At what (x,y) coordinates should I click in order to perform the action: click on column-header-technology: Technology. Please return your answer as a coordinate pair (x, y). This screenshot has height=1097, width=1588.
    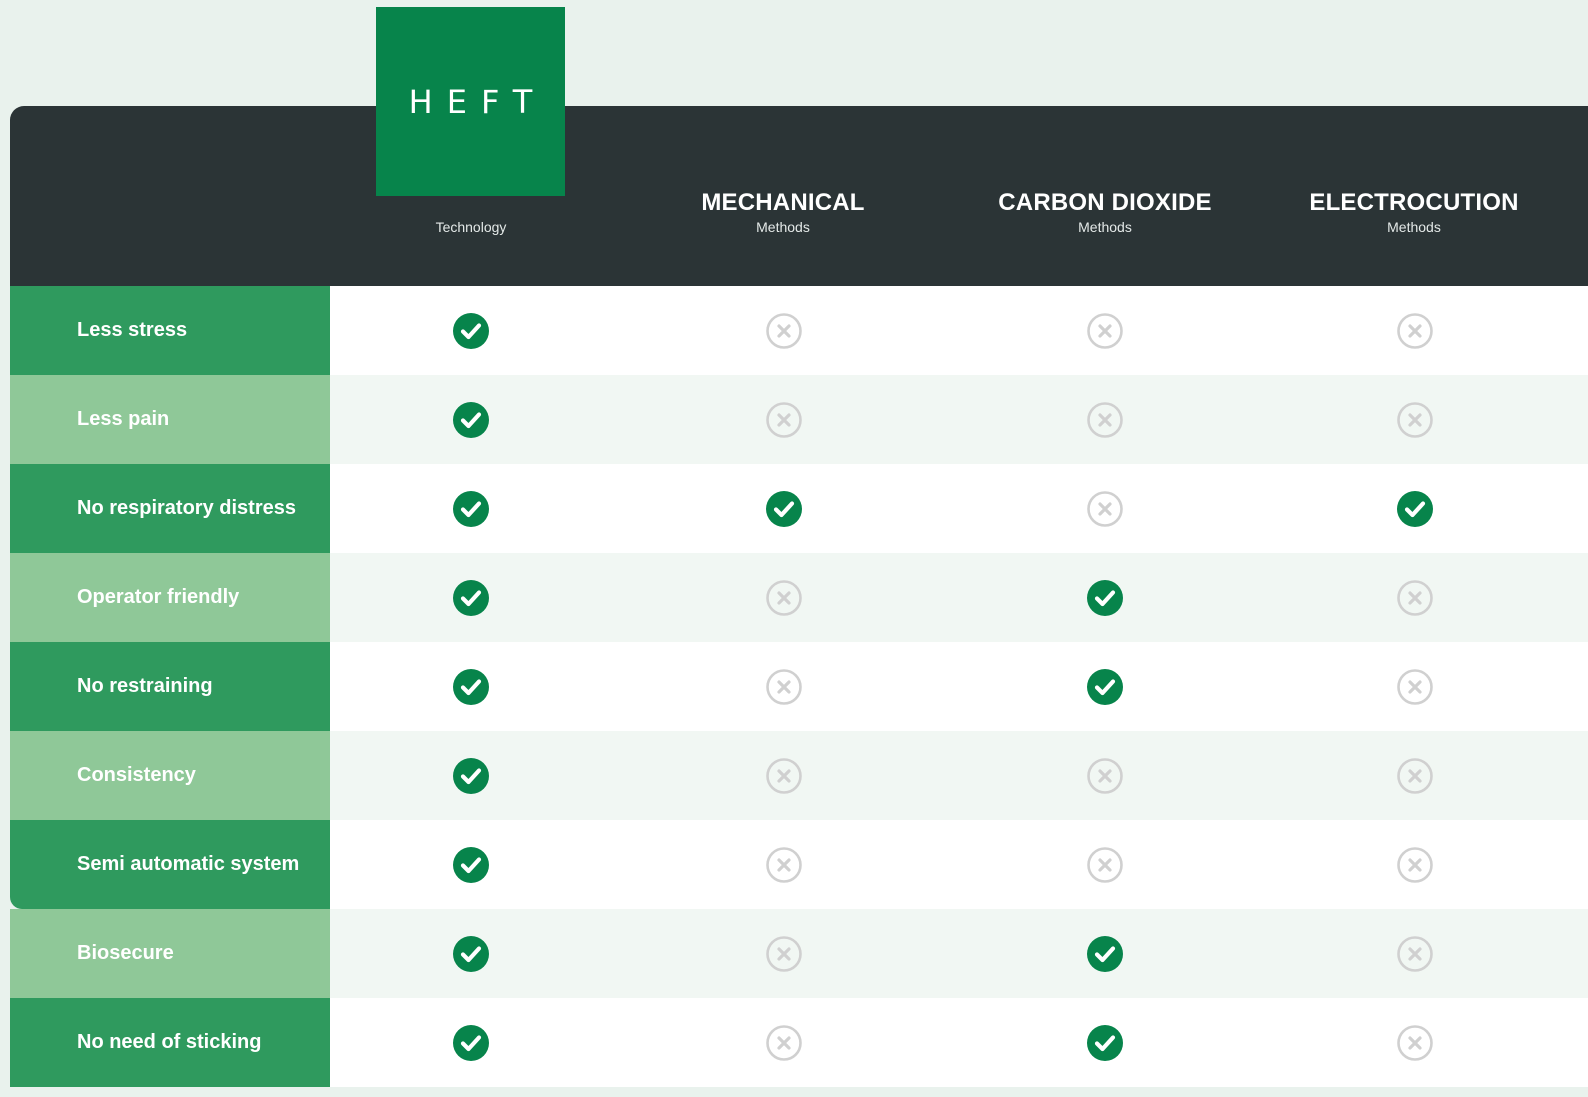
    Looking at the image, I should click on (471, 212).